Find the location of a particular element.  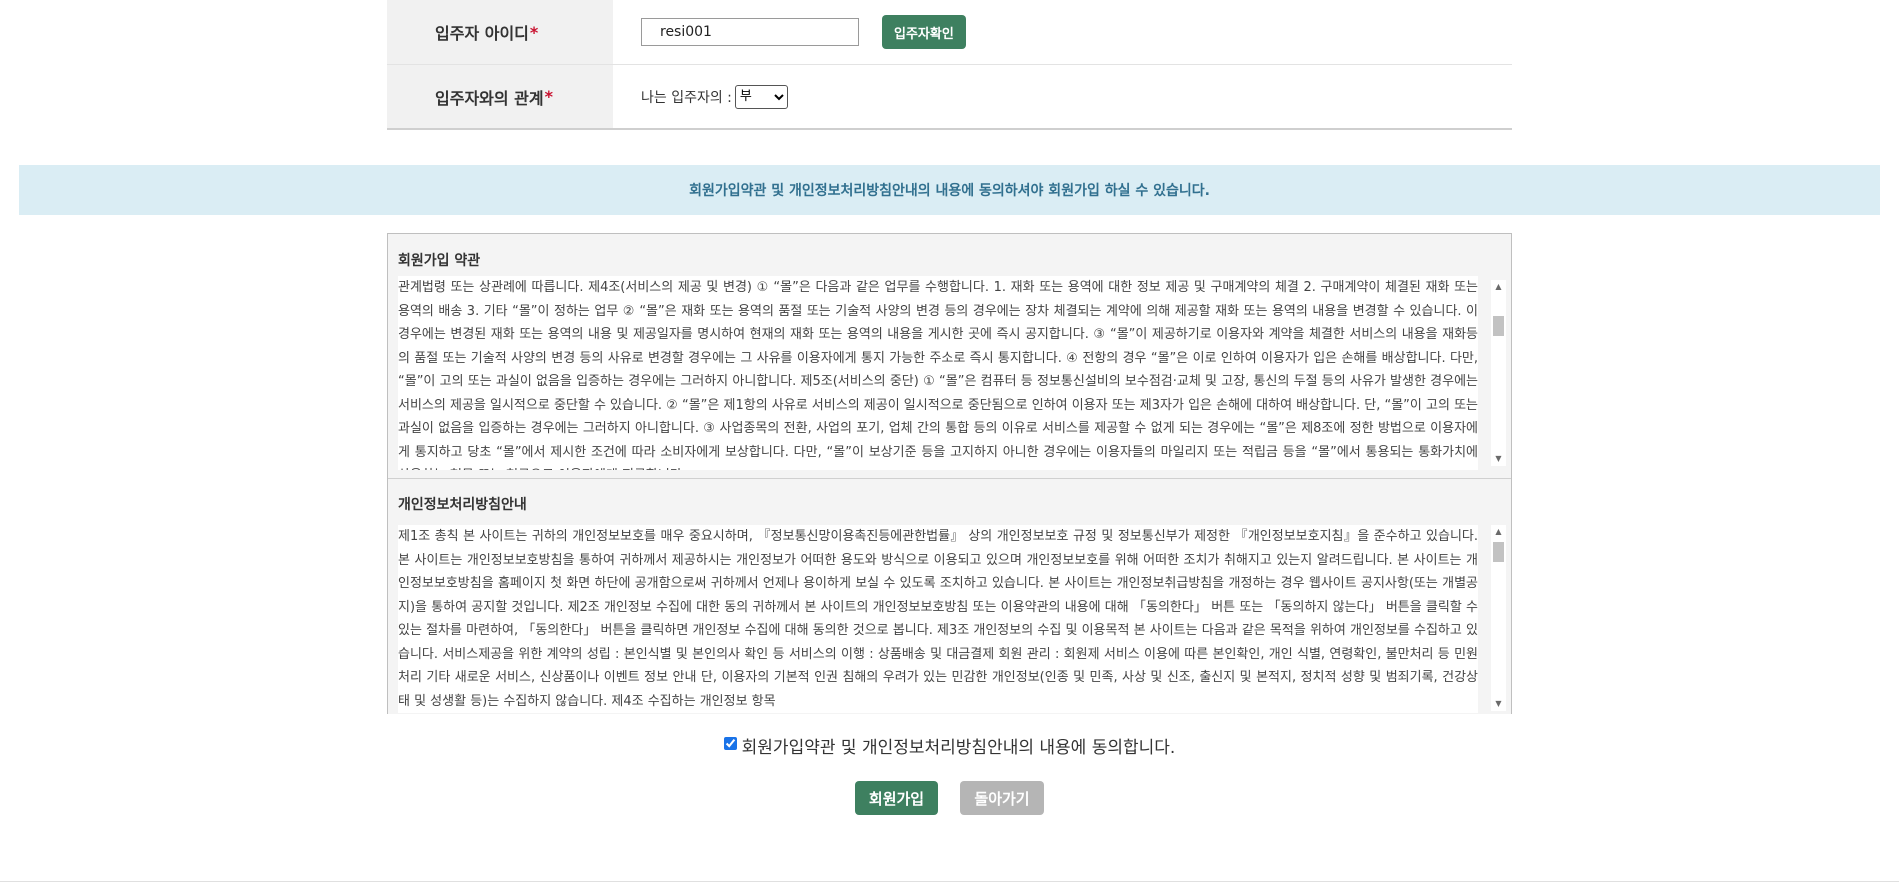

agree-row: 회원가입약관 및 개인정보처리방침안내의 내용에 동의합니다. is located at coordinates (949, 745).